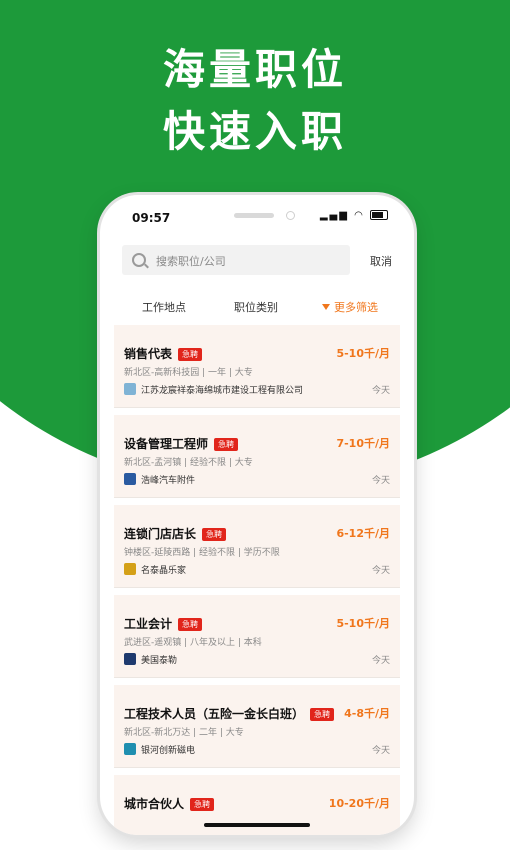 Image resolution: width=510 pixels, height=850 pixels. I want to click on job-company: 银河创新磁电, so click(159, 749).